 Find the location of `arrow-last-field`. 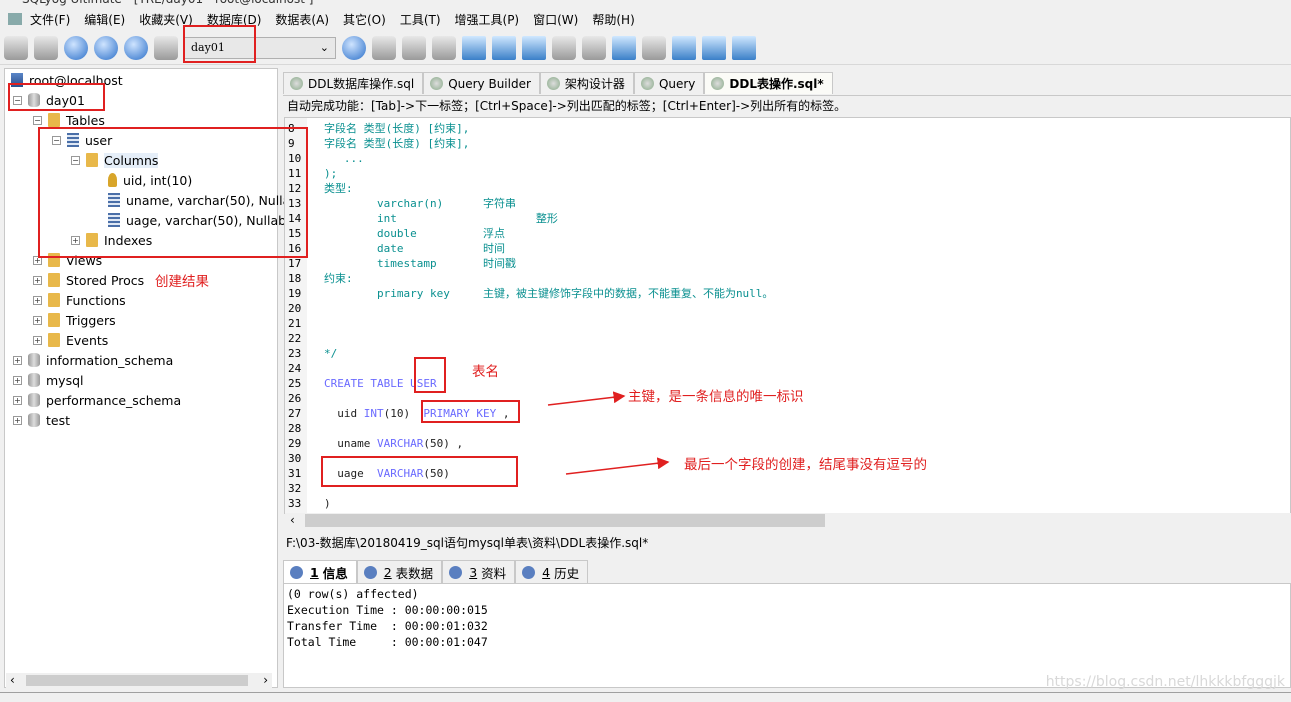

arrow-last-field is located at coordinates (617, 466).